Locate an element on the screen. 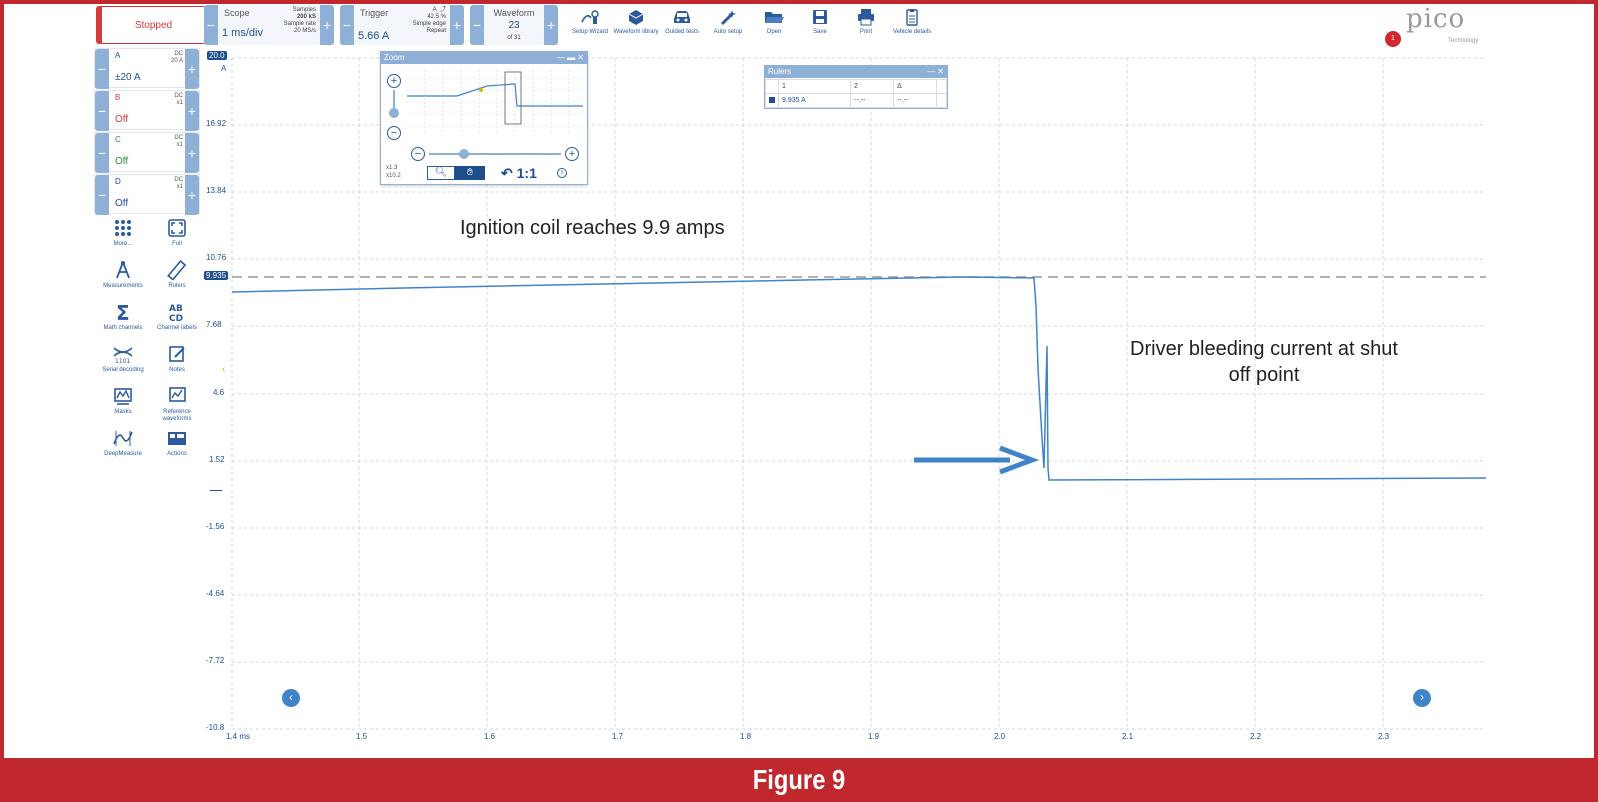 The width and height of the screenshot is (1598, 802). scroll-left-button: ‹ is located at coordinates (291, 698).